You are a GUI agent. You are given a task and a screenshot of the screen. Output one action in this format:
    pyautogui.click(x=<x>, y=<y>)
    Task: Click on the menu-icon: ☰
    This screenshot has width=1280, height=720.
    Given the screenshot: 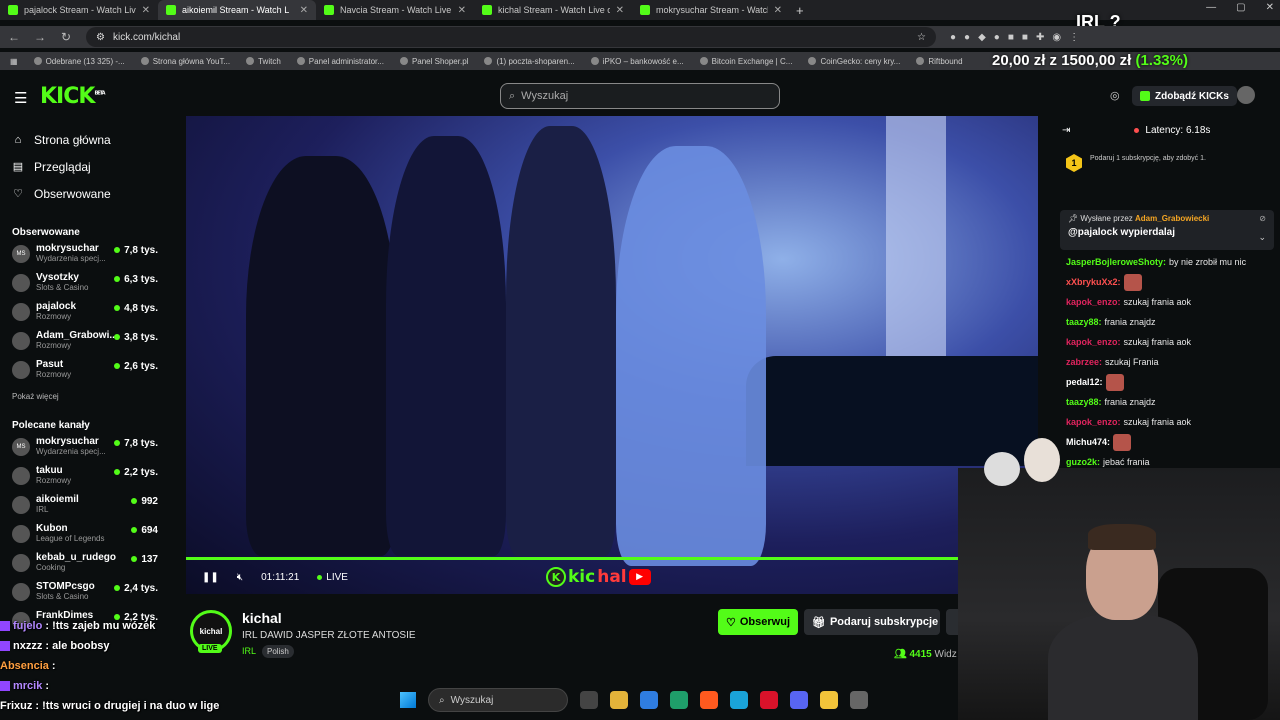 What is the action you would take?
    pyautogui.click(x=20, y=98)
    